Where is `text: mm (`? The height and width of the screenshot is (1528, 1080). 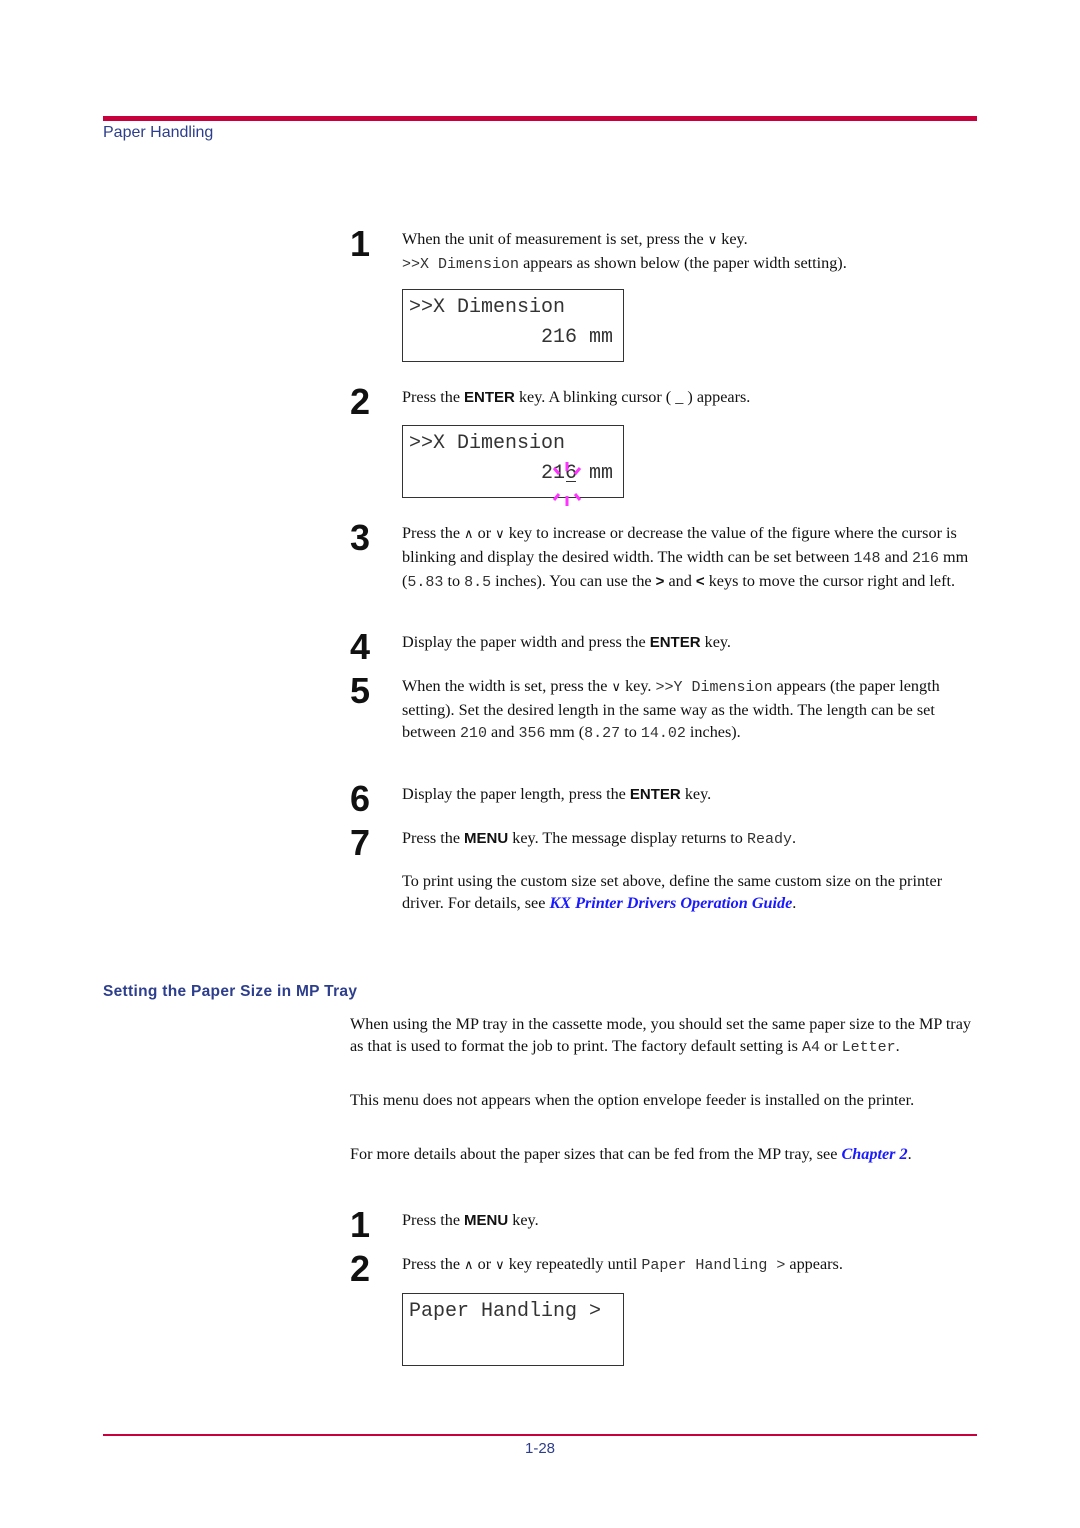 text: mm ( is located at coordinates (565, 732).